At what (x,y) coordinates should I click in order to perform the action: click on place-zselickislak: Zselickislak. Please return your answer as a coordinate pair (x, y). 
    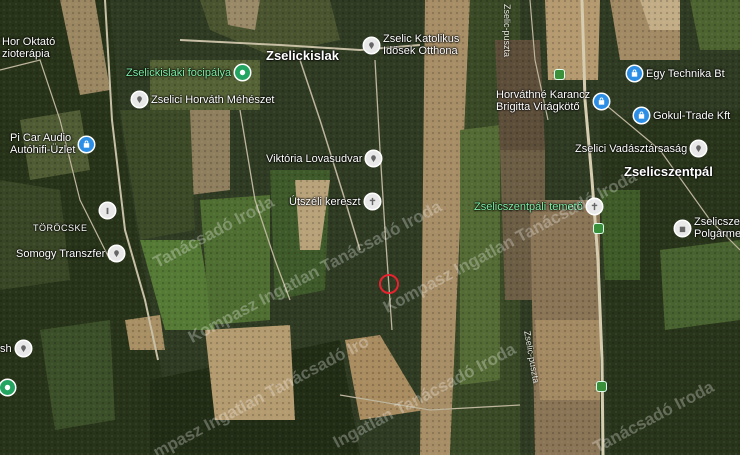
    Looking at the image, I should click on (302, 55).